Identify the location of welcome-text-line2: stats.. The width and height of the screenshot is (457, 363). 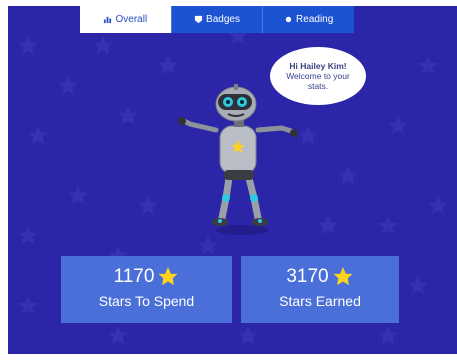
(318, 86).